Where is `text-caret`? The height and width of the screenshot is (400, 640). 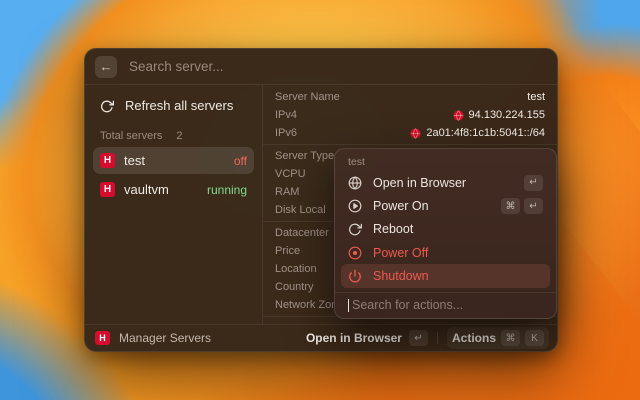
text-caret is located at coordinates (348, 305).